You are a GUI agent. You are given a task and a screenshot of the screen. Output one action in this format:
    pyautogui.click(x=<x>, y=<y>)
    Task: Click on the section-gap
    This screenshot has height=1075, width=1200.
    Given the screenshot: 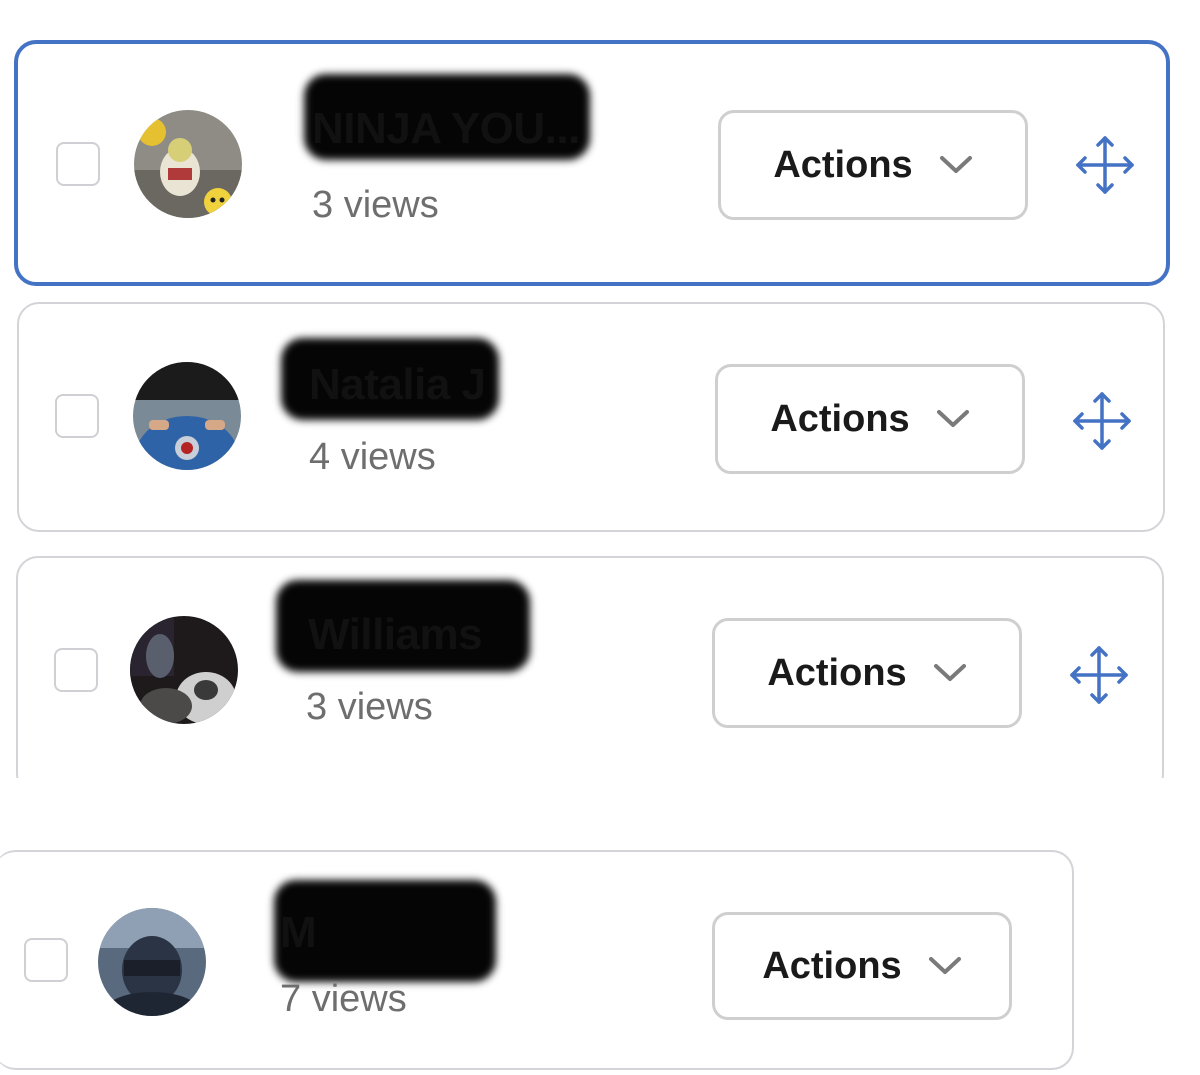 What is the action you would take?
    pyautogui.click(x=600, y=813)
    